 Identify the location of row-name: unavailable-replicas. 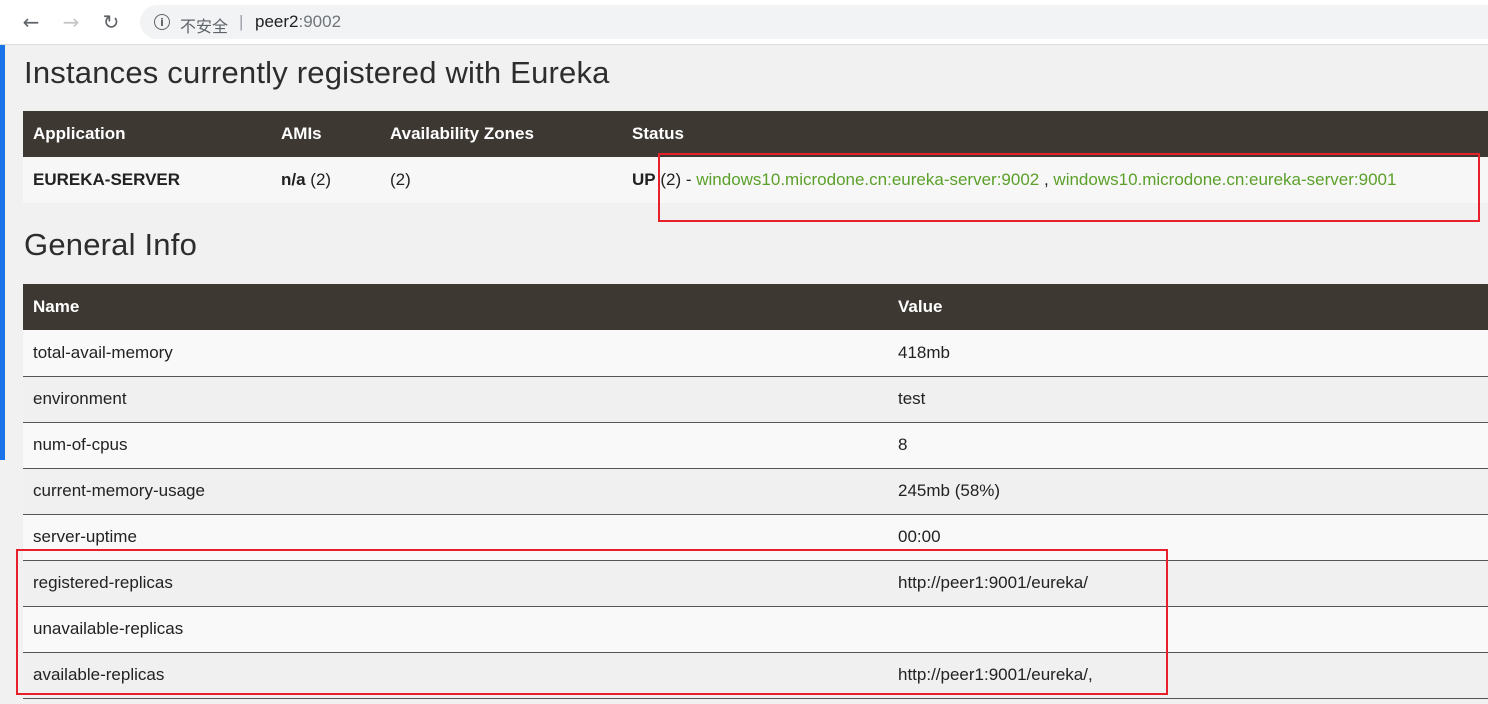
(455, 629).